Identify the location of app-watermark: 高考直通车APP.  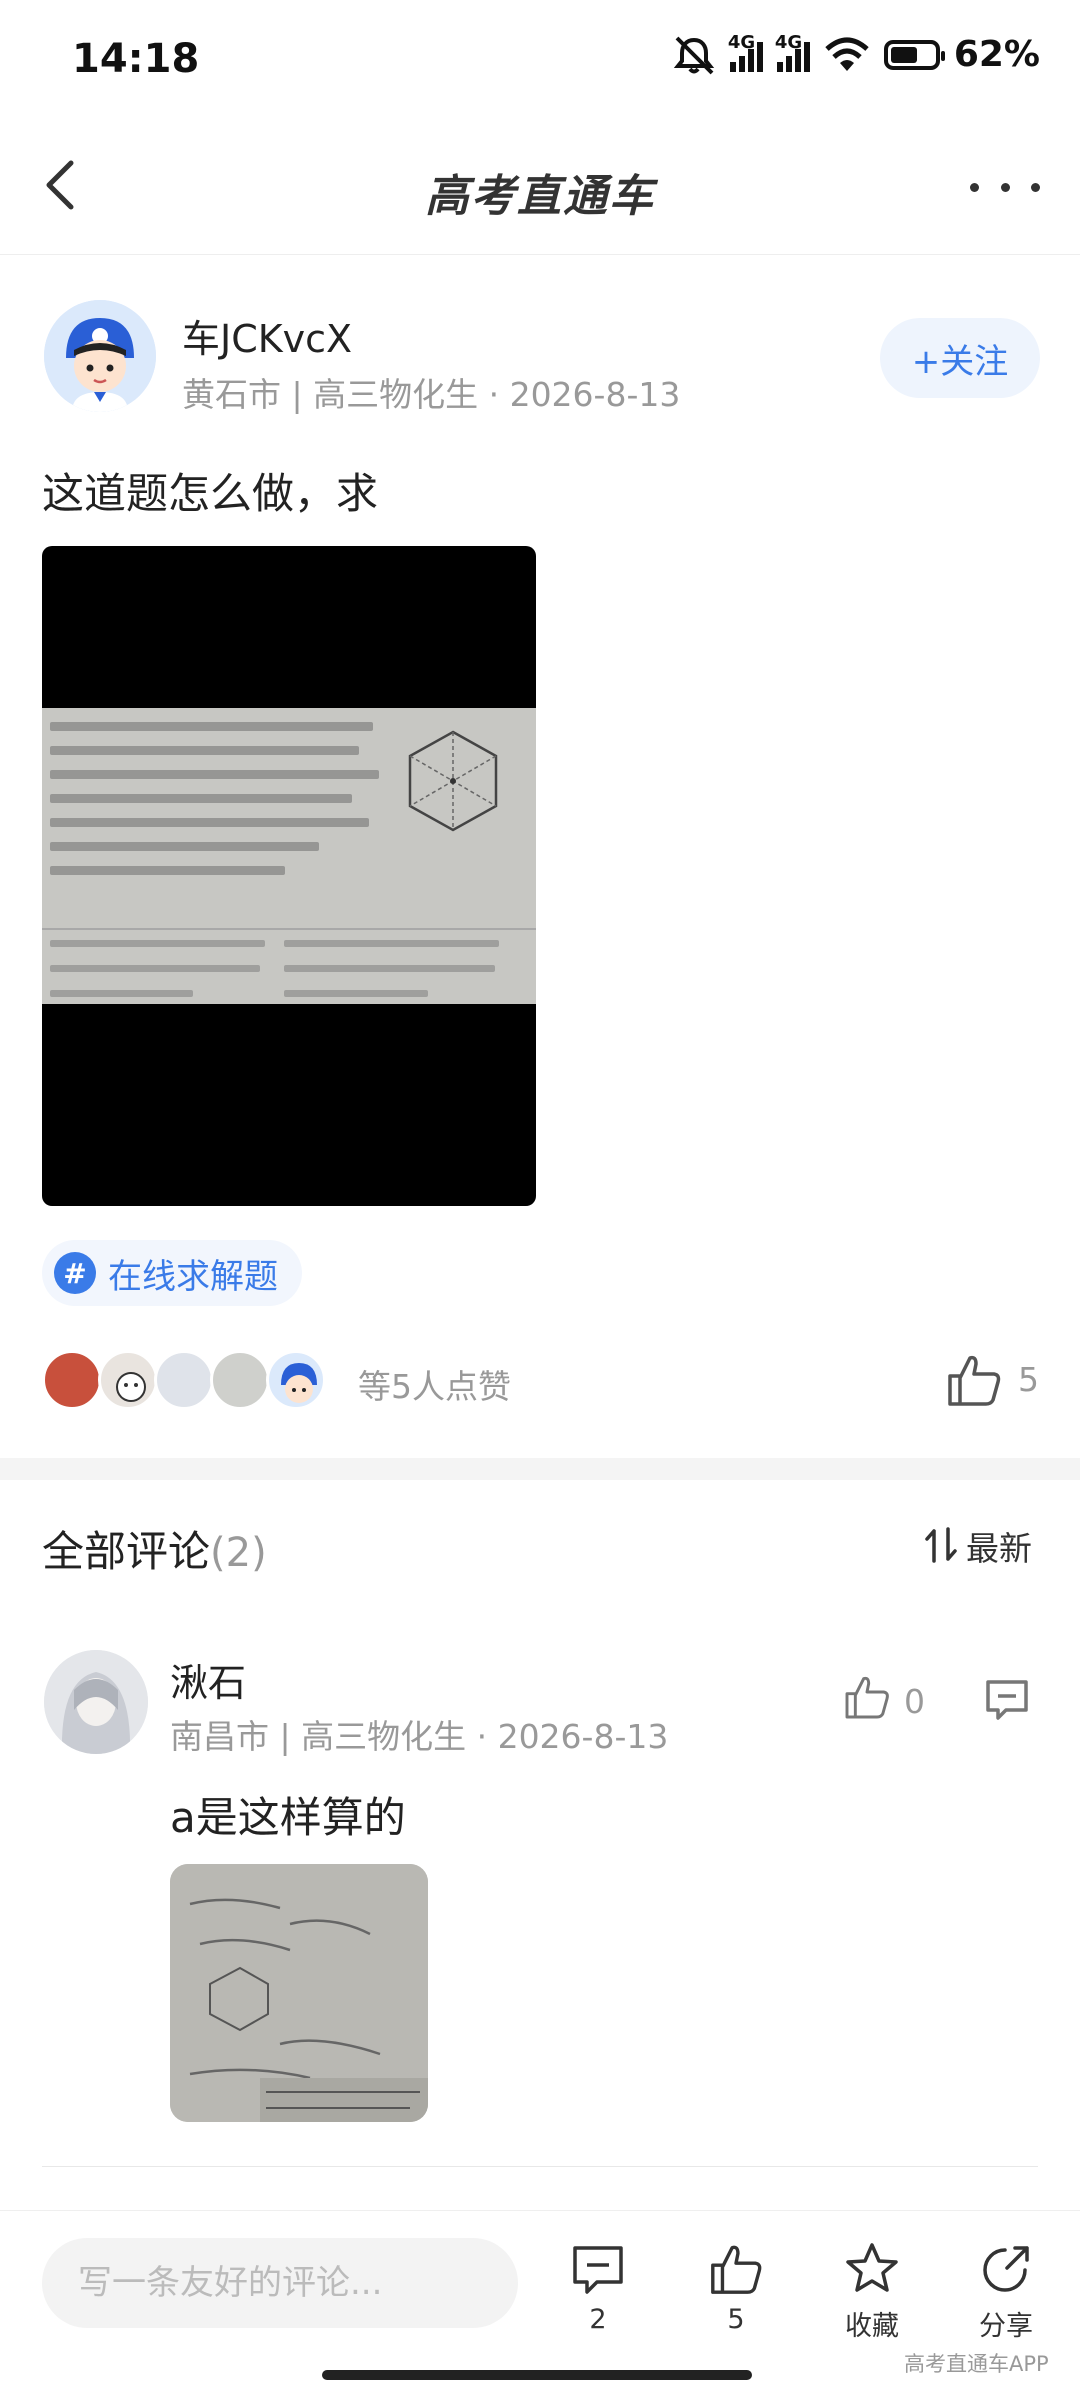
(976, 2364).